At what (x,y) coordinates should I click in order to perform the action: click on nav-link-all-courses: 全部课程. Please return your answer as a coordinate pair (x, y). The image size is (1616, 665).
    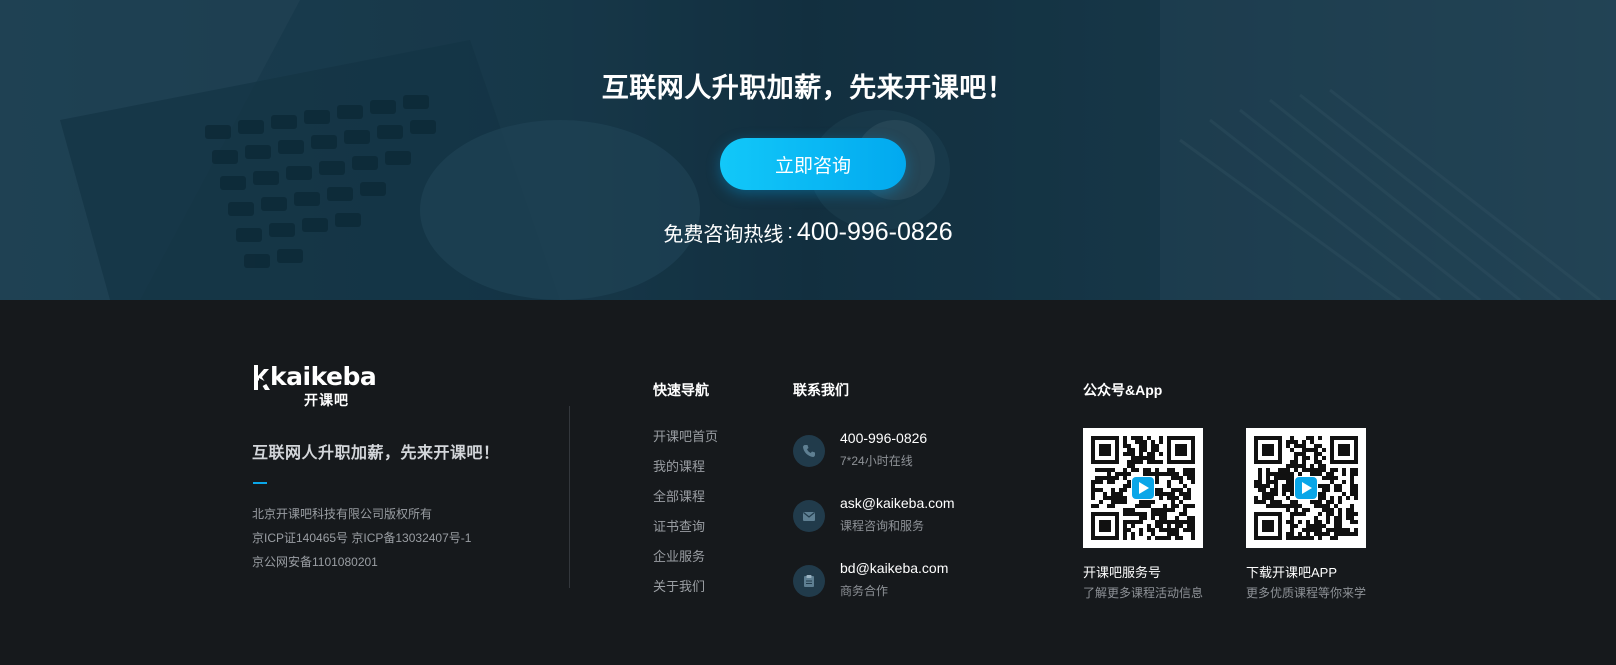
    Looking at the image, I should click on (685, 505).